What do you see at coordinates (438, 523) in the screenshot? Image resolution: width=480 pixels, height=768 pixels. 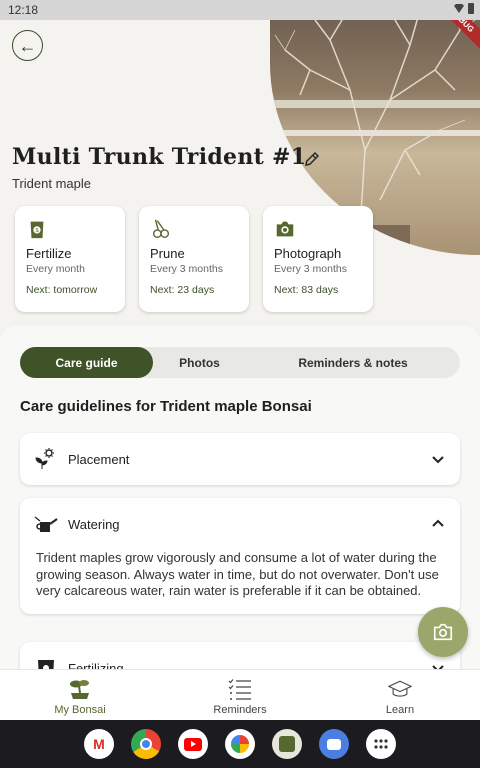 I see `chevron-up-icon` at bounding box center [438, 523].